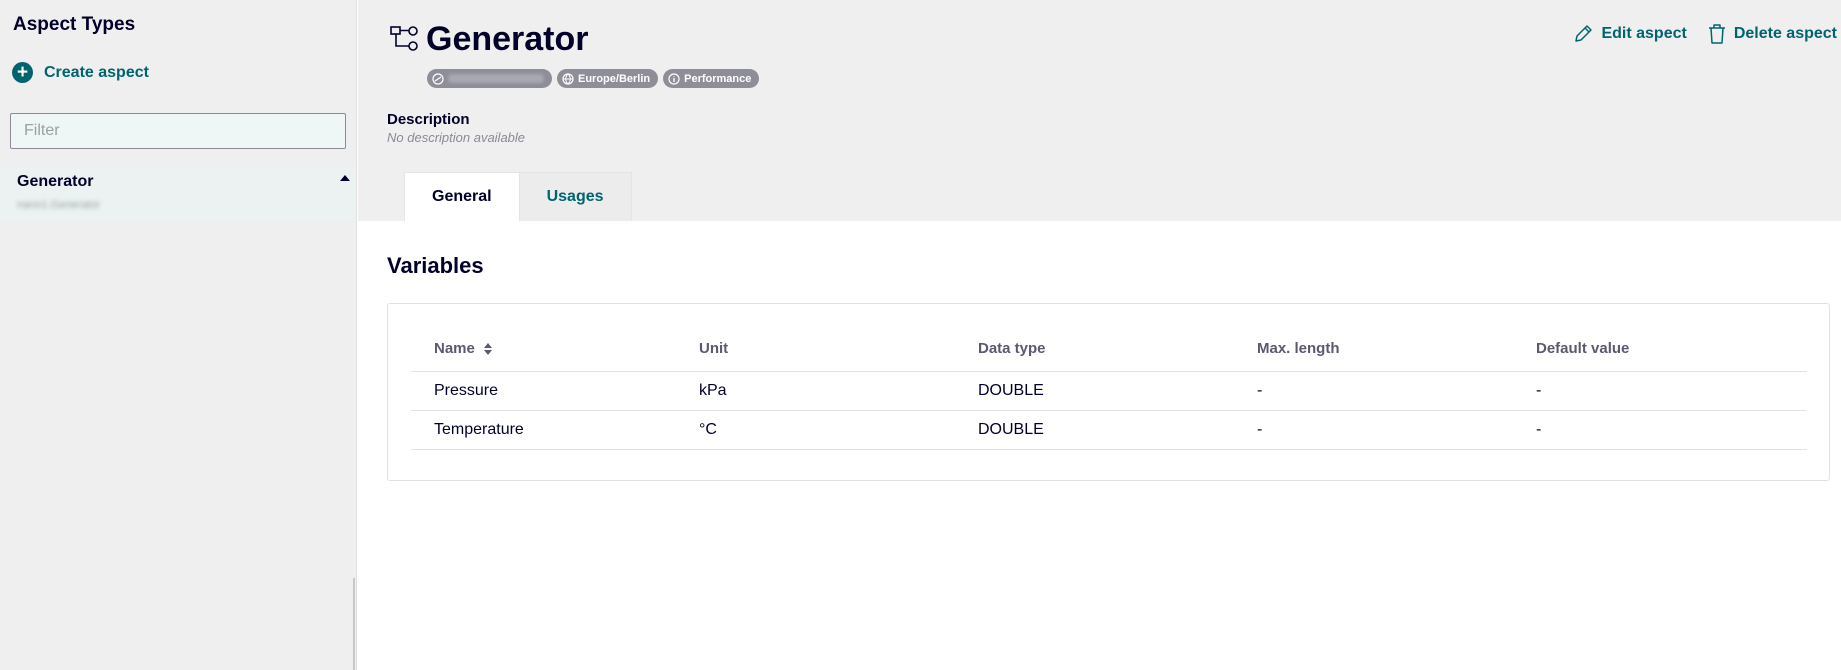 The image size is (1841, 670). Describe the element at coordinates (714, 348) in the screenshot. I see `column-header-unit: Unit` at that location.